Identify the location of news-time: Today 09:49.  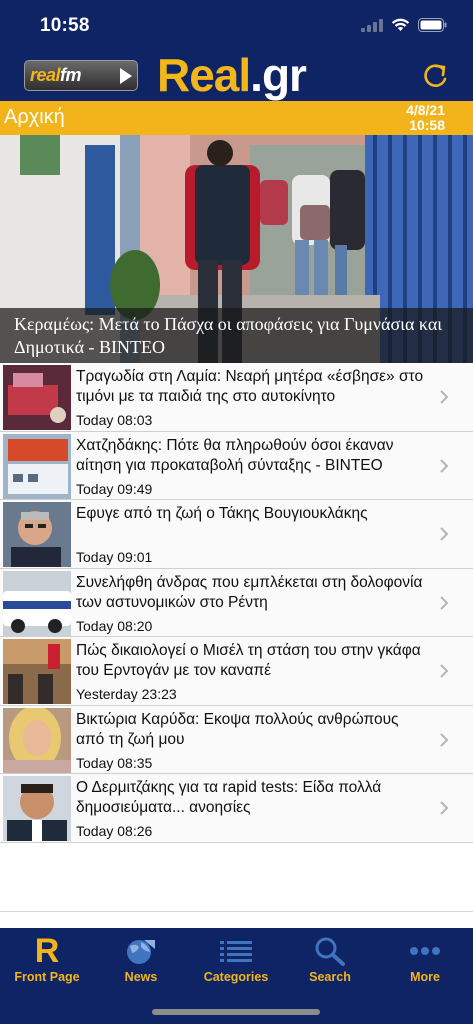
(114, 488).